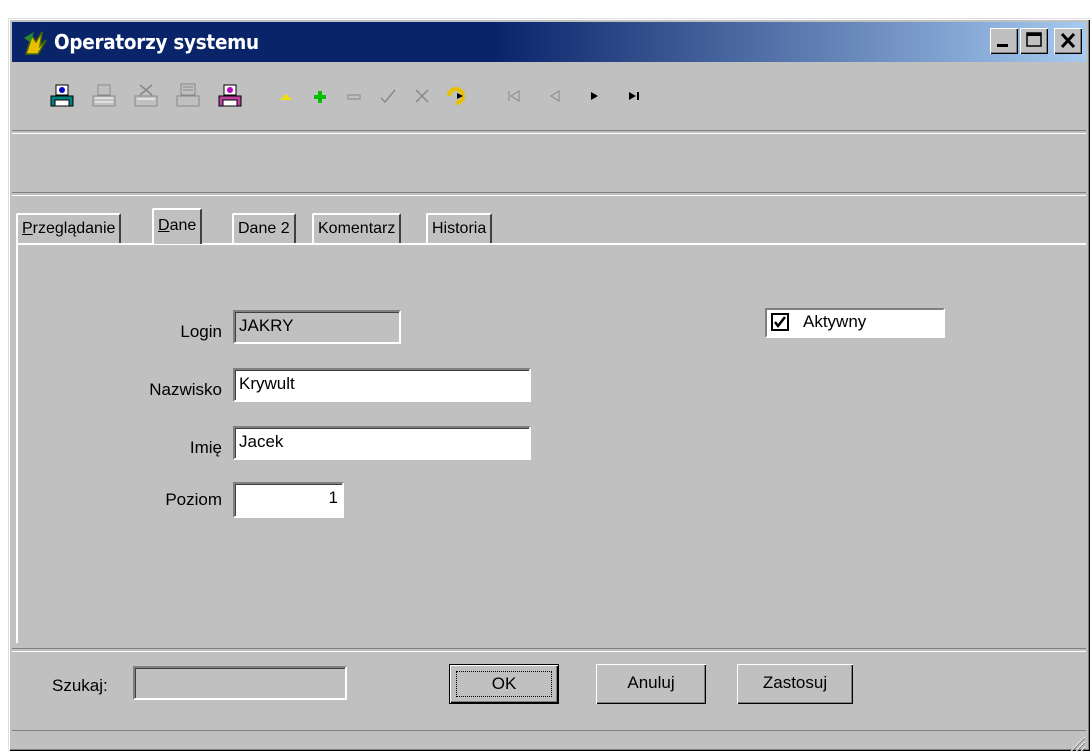 This screenshot has height=752, width=1090. I want to click on move-up-button, so click(286, 96).